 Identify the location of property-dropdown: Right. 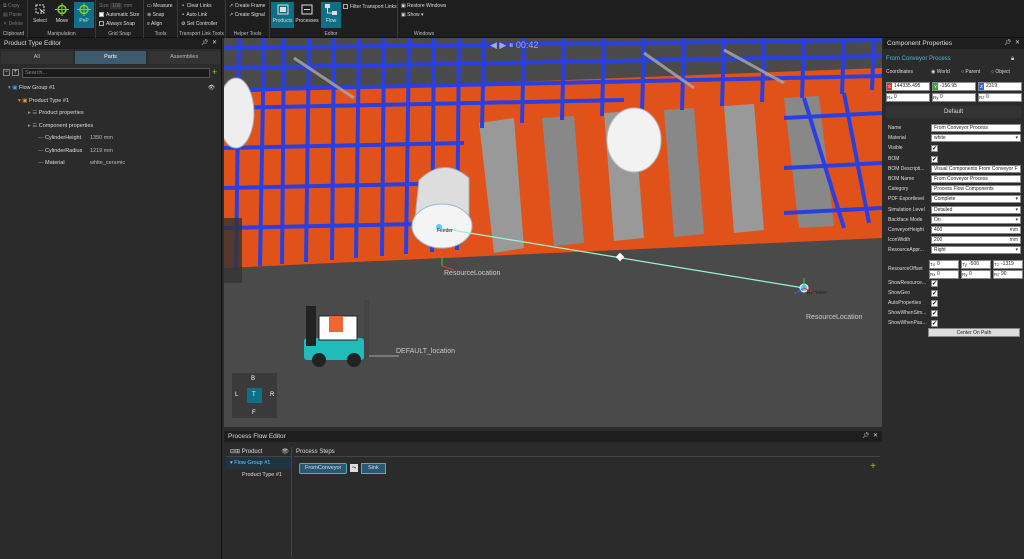
(976, 250).